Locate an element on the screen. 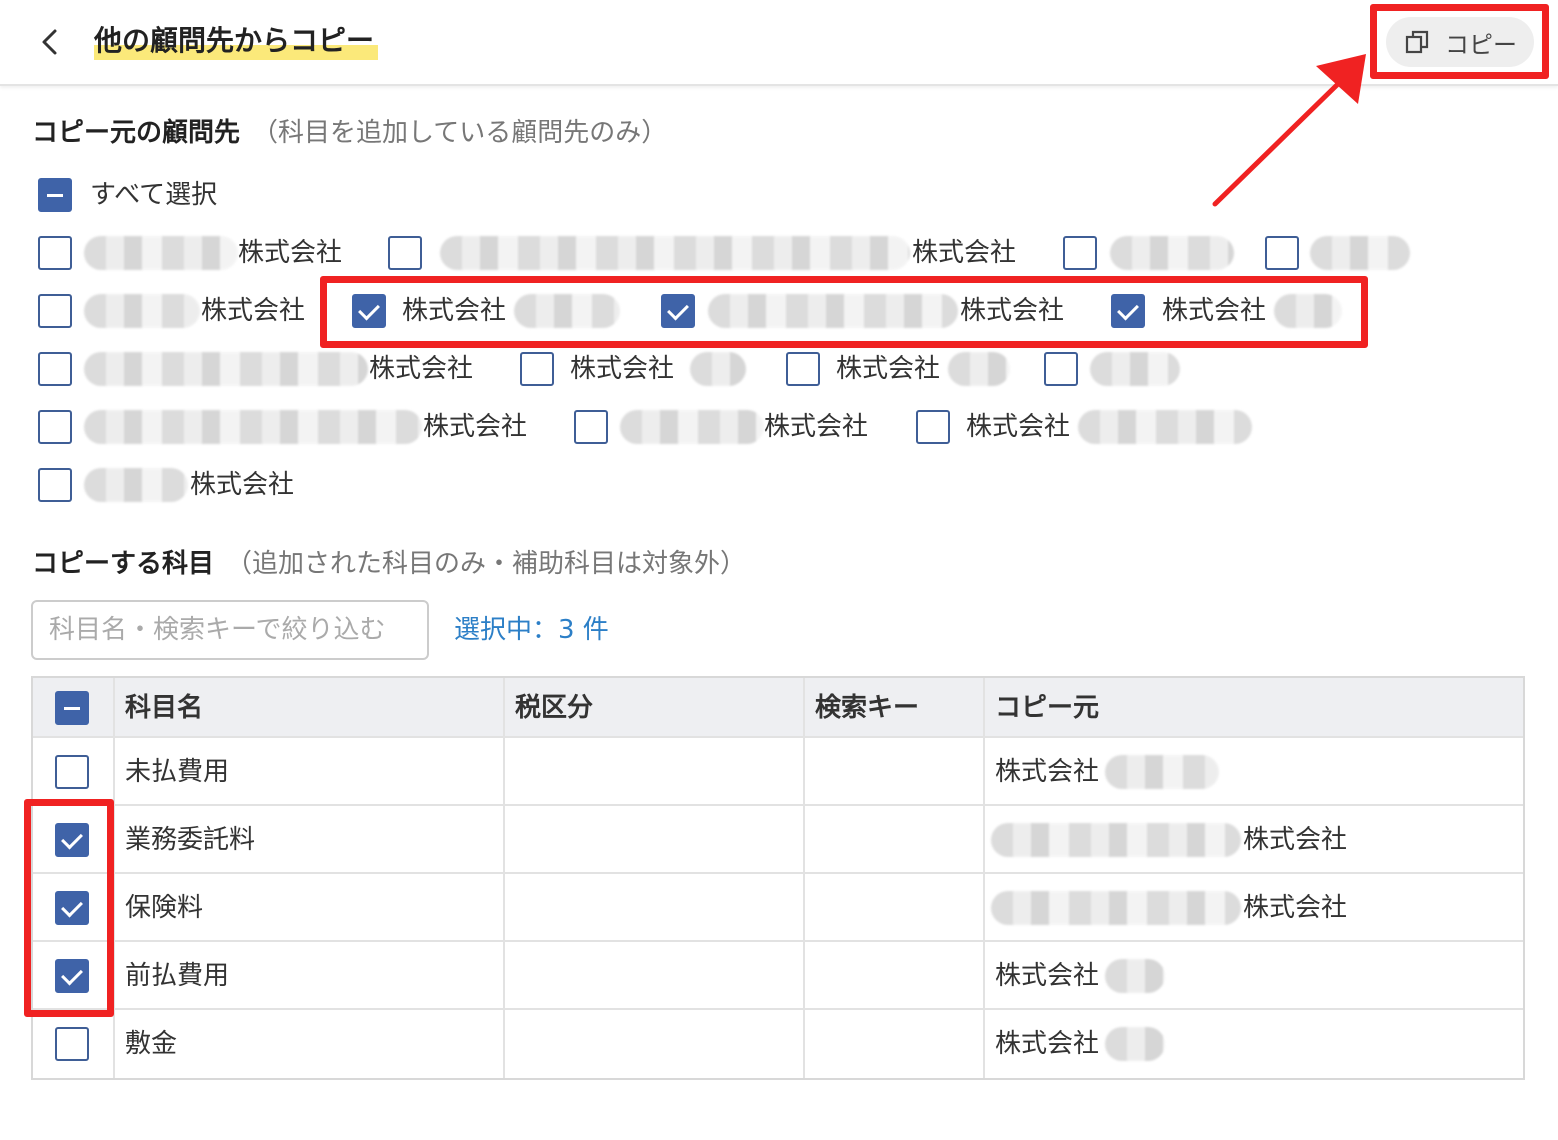 The height and width of the screenshot is (1140, 1558). table-row: 保険料 株式会社 is located at coordinates (778, 908).